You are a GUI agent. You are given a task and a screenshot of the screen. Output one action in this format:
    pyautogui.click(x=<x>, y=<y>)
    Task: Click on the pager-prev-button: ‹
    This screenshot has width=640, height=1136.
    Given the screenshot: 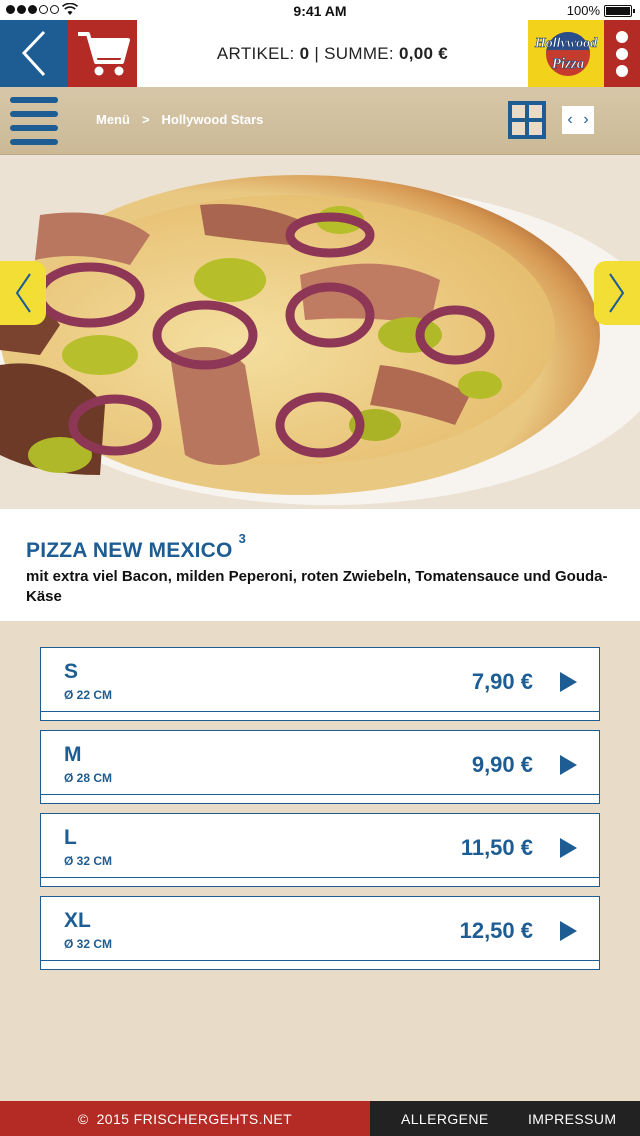 What is the action you would take?
    pyautogui.click(x=569, y=120)
    